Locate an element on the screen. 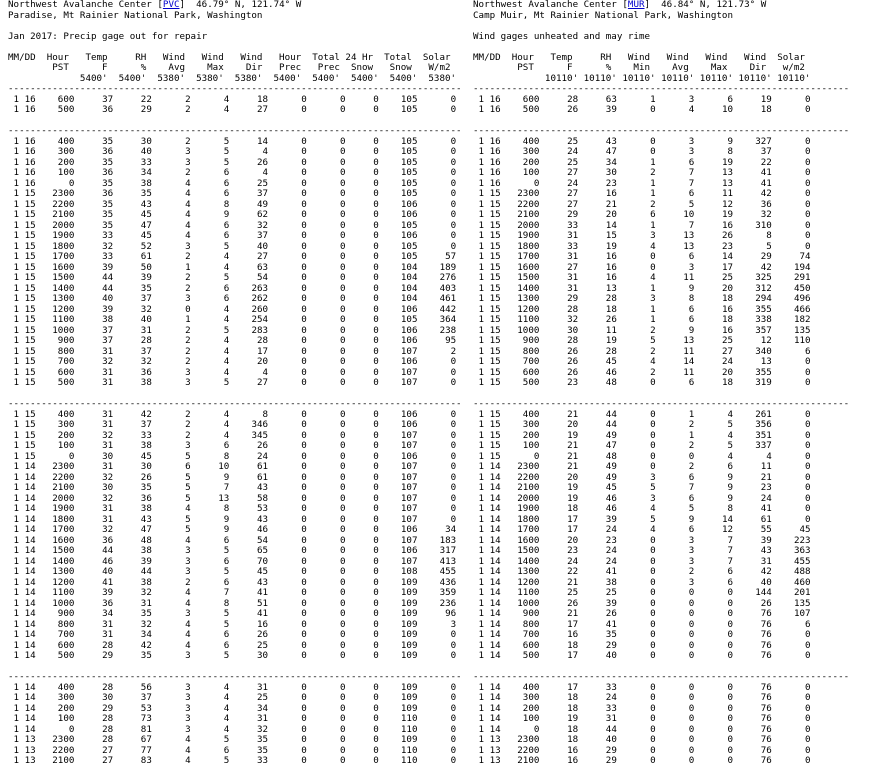 This screenshot has height=770, width=880. table-cell: 34 is located at coordinates (437, 529).